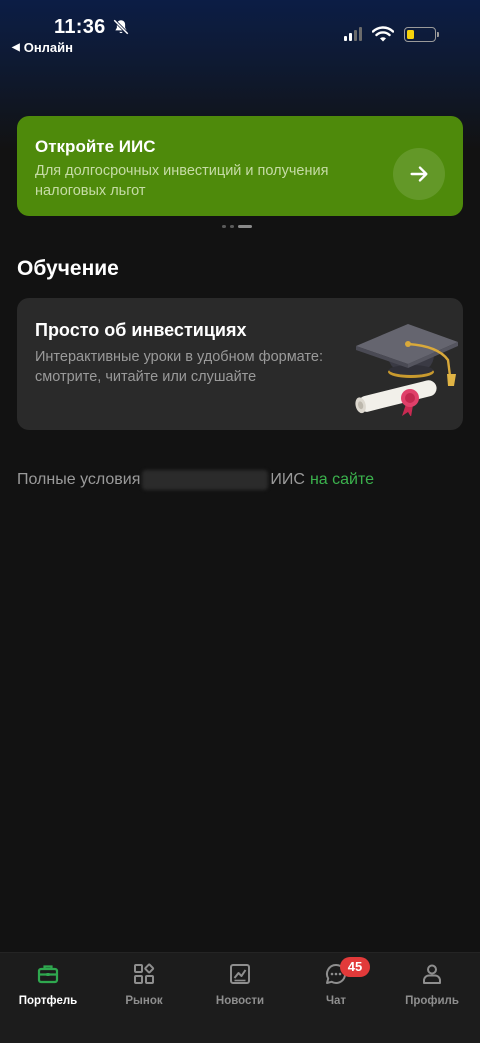  I want to click on terms-suffix: ИИС, so click(287, 479).